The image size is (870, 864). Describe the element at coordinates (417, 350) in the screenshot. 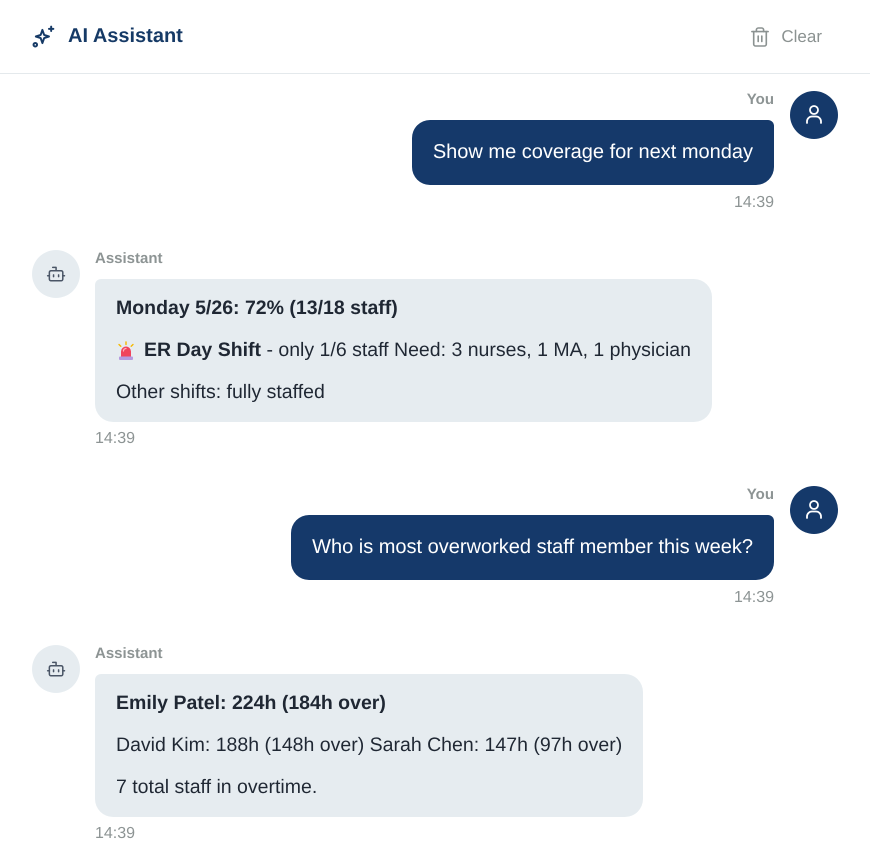

I see `message-text: ER Day Shift - only 1/6 staff Need: 3 nurses, 1 MA, 1 physician` at that location.